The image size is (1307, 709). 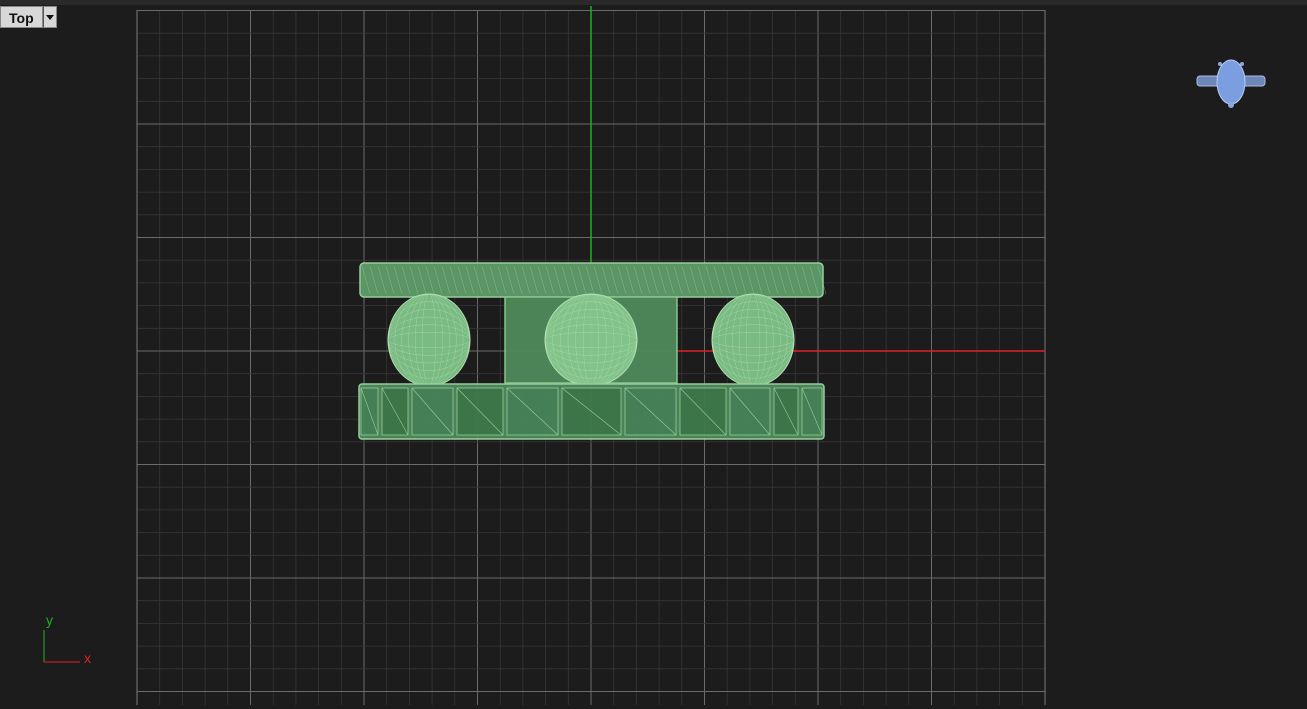 I want to click on model-assembly, so click(x=592, y=351).